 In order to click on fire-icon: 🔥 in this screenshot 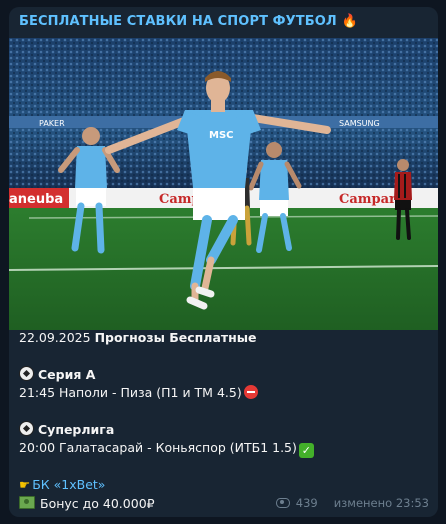, I will do `click(349, 21)`.